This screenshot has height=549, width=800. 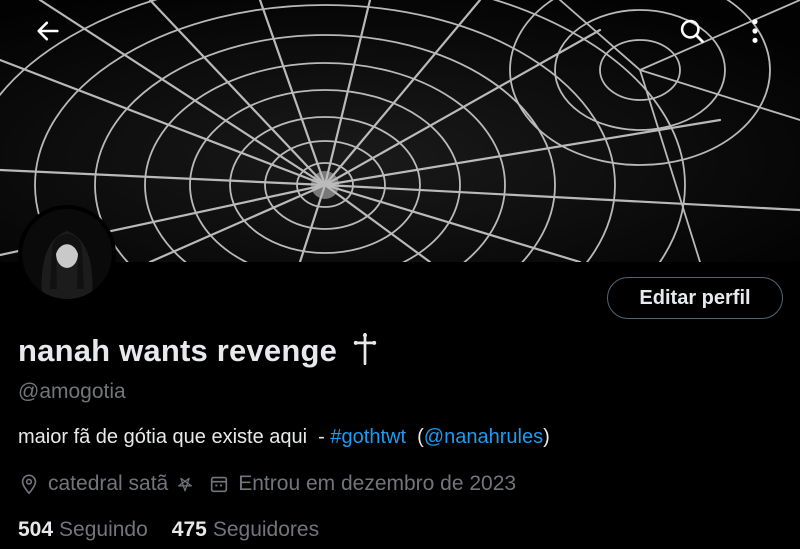 I want to click on more-vertical-icon, so click(x=755, y=31).